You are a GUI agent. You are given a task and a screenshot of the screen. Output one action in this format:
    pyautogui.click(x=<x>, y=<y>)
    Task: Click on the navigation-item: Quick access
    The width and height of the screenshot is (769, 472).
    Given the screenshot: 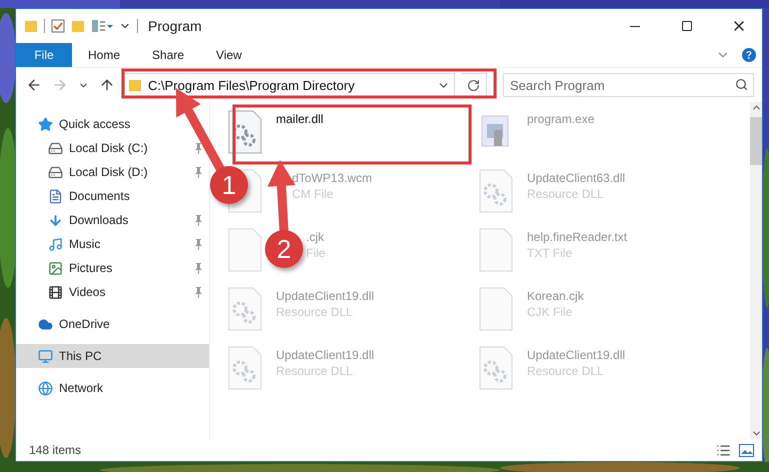 What is the action you would take?
    pyautogui.click(x=112, y=124)
    